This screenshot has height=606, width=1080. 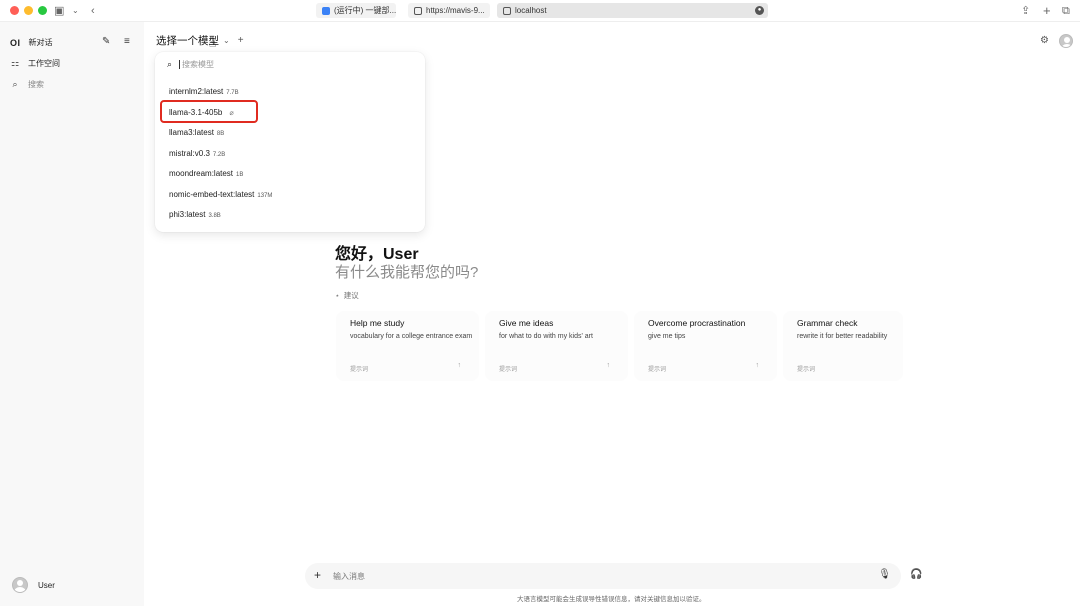 I want to click on footer-disclaimer: 大语言模型可能会生成误导性错误信息，请对关键信息加以验证。, so click(x=611, y=599).